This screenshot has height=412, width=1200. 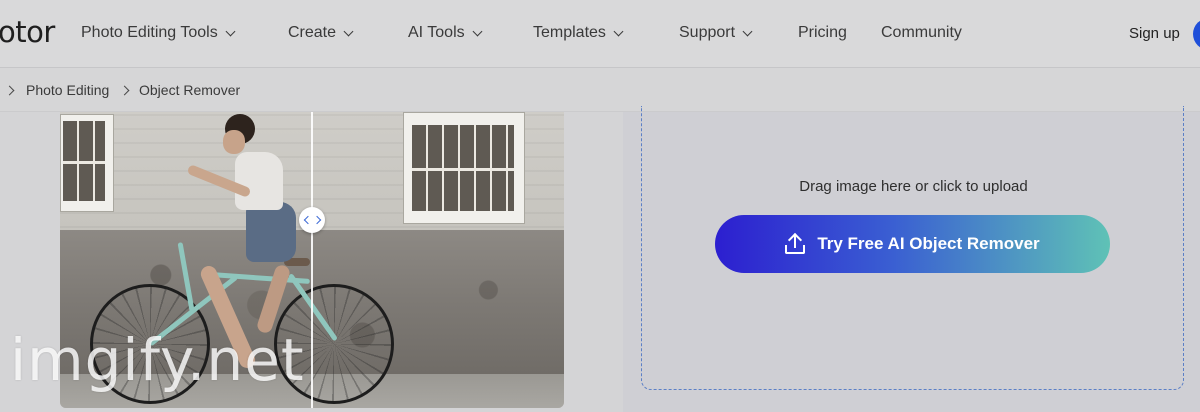 I want to click on nav-item-label: Templates, so click(x=569, y=32).